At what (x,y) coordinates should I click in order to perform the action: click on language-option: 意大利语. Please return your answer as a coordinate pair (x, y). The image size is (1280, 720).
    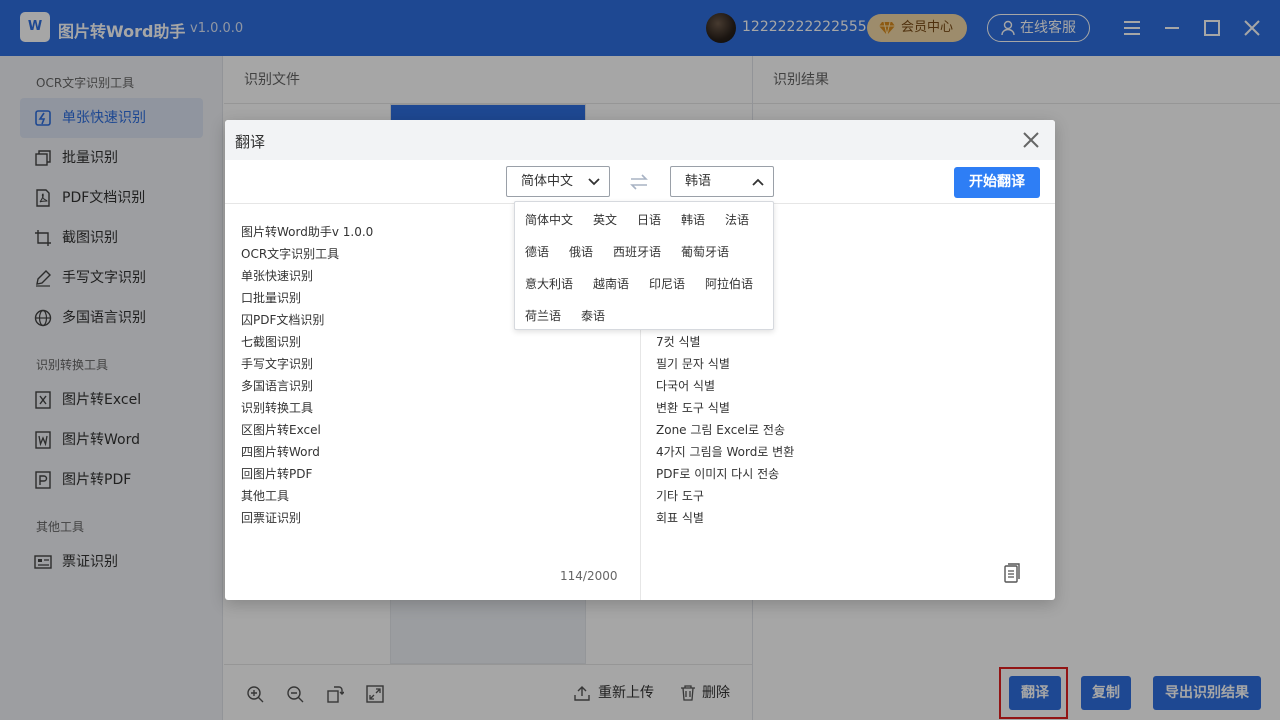
    Looking at the image, I should click on (549, 283).